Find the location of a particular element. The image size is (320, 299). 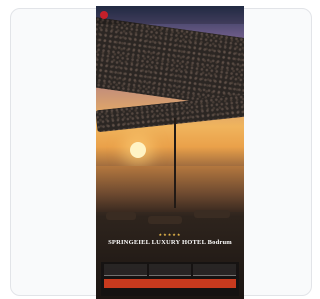

check-out-field is located at coordinates (170, 270).